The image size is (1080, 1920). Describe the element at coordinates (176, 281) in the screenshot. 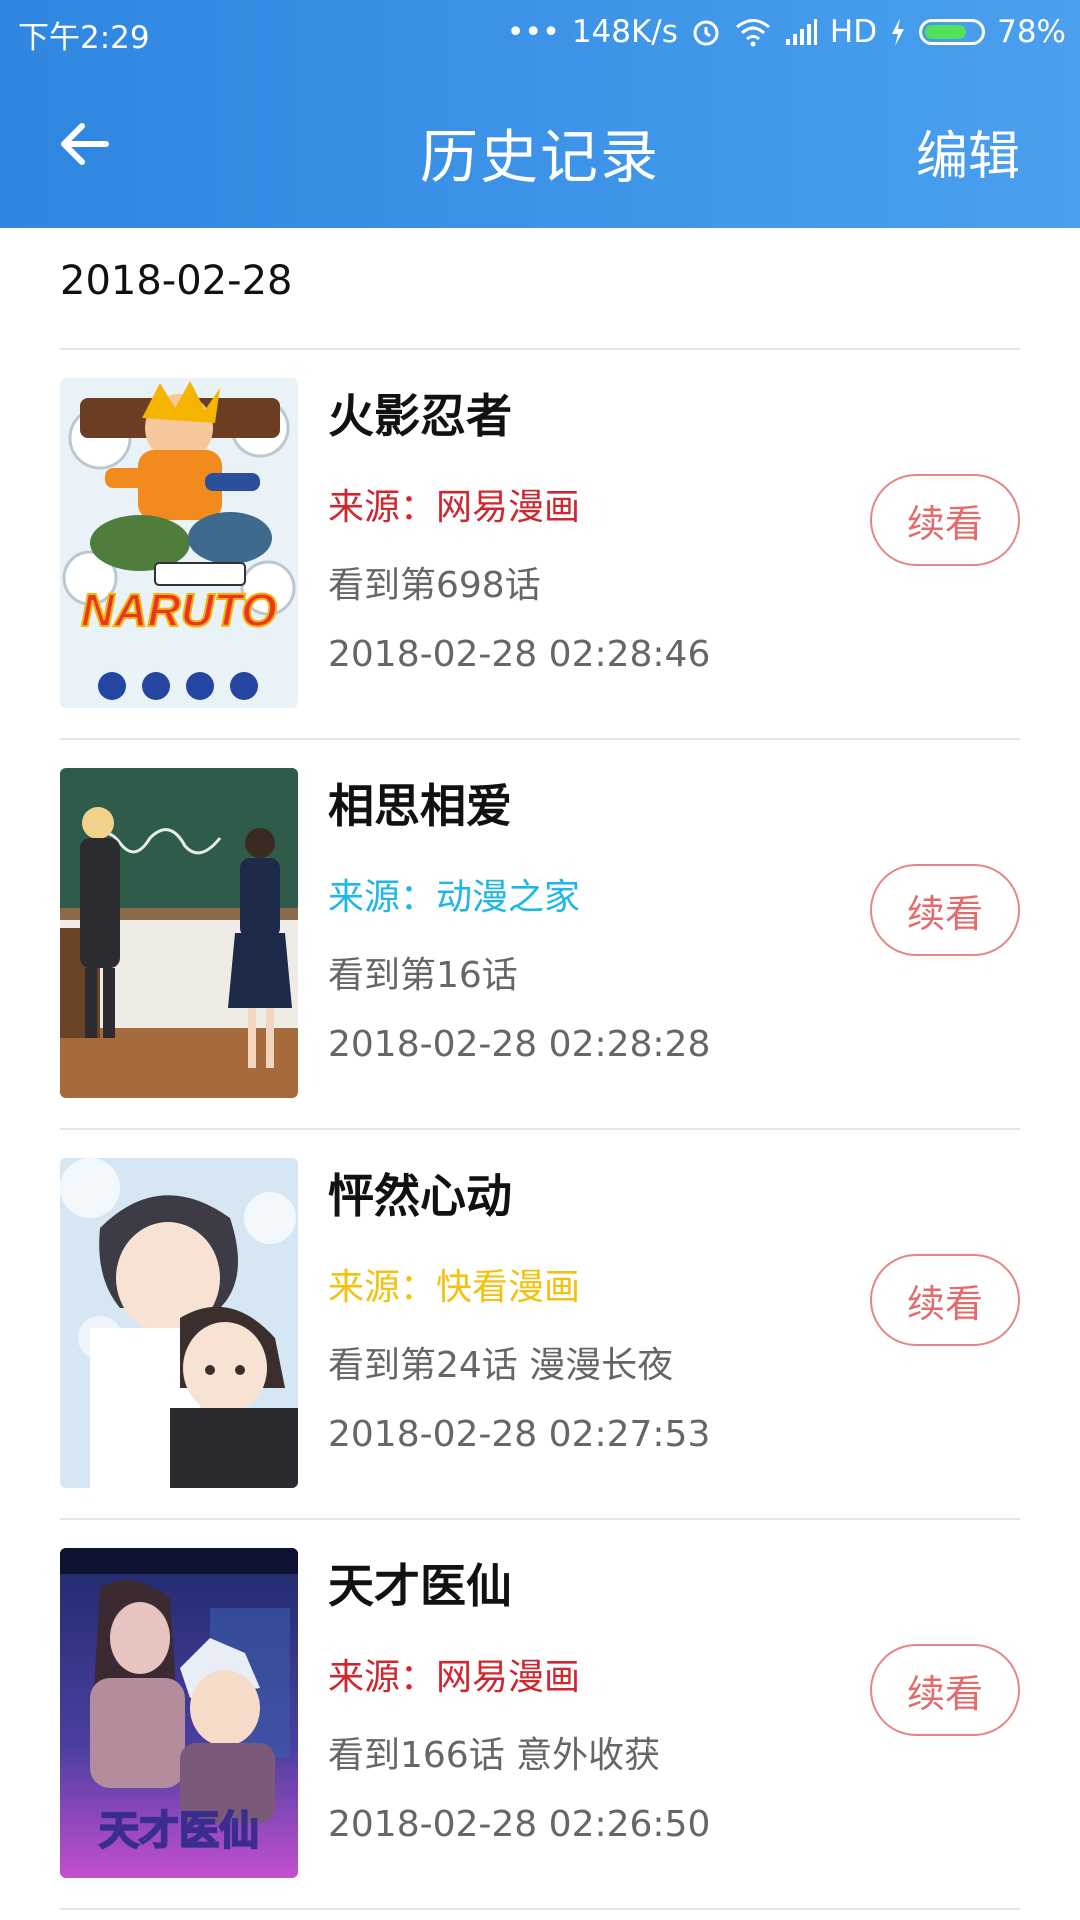

I see `date-group-header: 2018-02-28` at that location.